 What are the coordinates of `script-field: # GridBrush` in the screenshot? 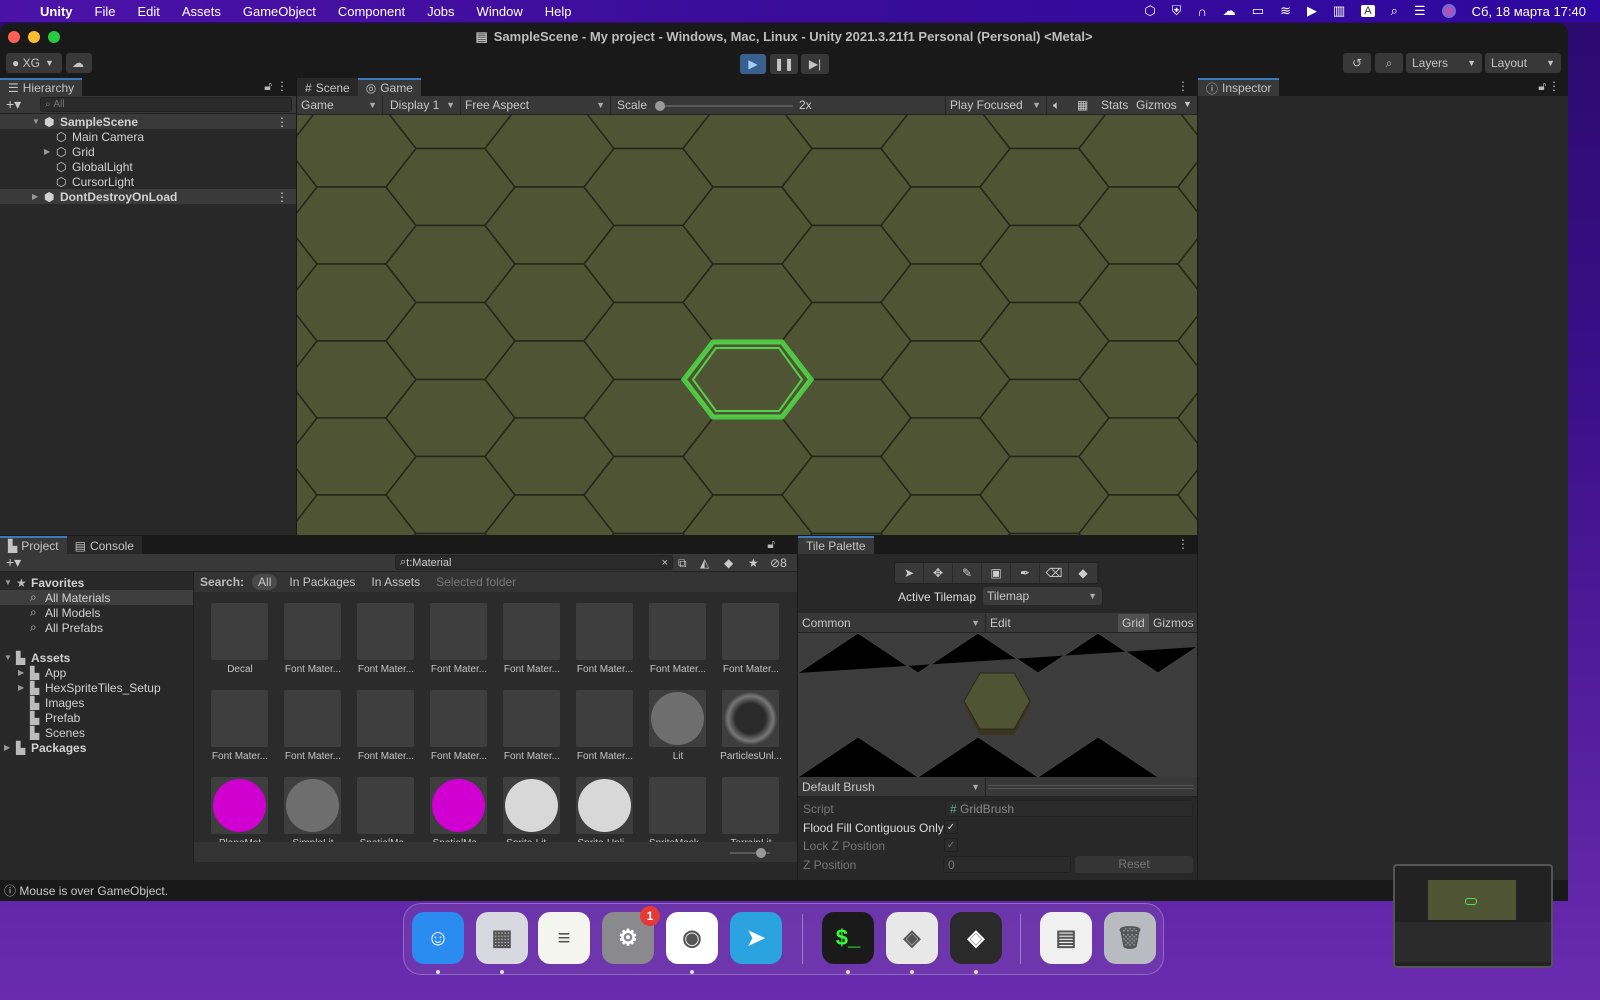 It's located at (1069, 808).